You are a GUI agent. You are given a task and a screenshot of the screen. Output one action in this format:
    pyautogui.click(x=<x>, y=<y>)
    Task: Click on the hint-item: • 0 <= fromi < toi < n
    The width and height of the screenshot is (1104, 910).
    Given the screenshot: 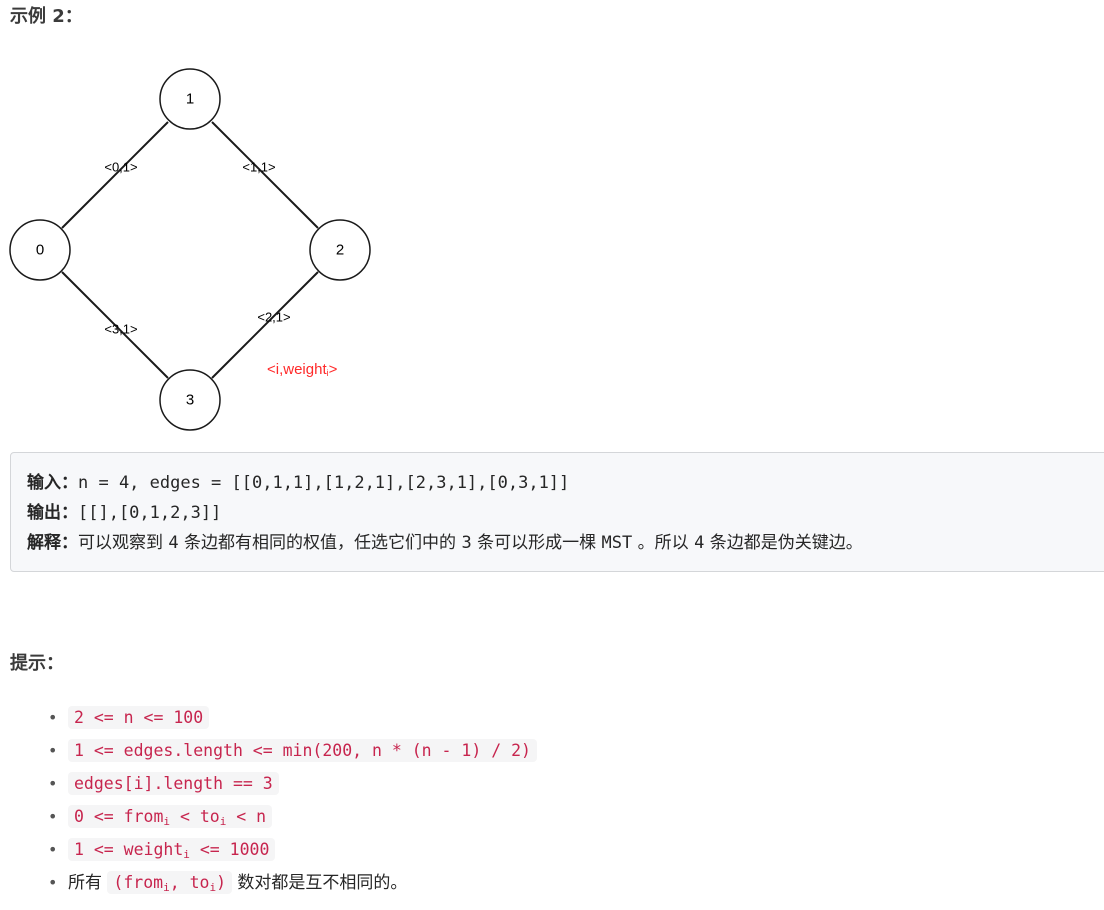 What is the action you would take?
    pyautogui.click(x=292, y=816)
    